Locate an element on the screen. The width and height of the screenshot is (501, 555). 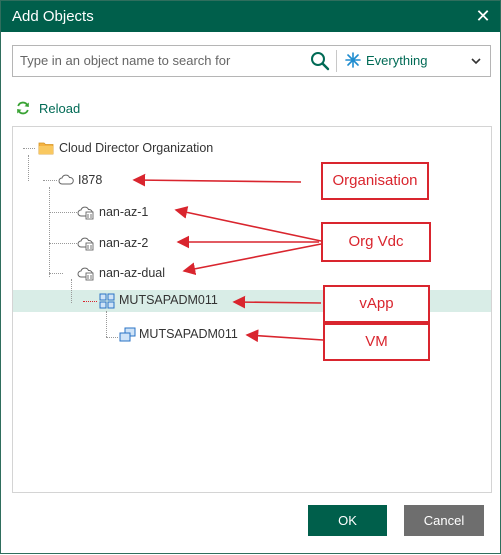
annotation-arrows is located at coordinates (228, 258).